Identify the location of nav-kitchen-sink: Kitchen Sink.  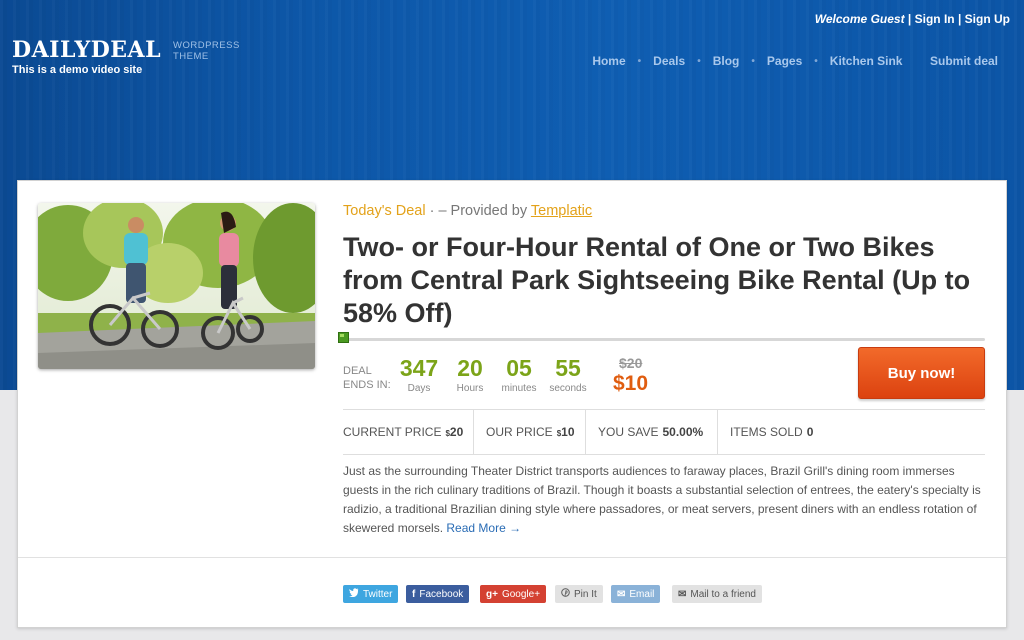
(866, 61).